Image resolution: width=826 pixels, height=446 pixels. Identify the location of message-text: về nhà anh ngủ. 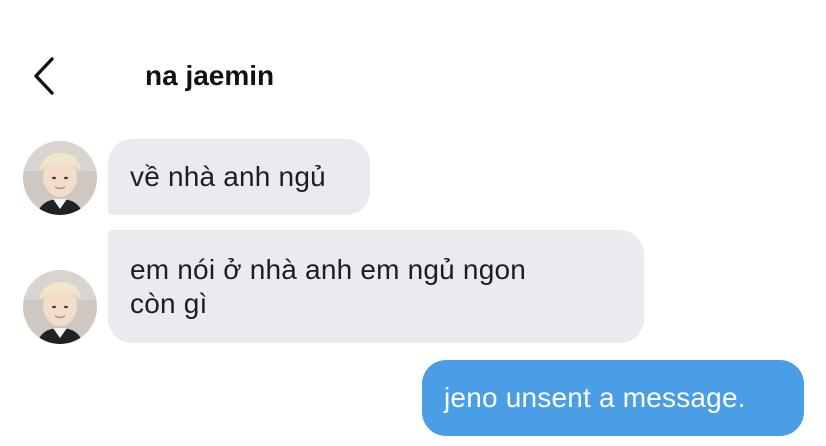
(228, 176).